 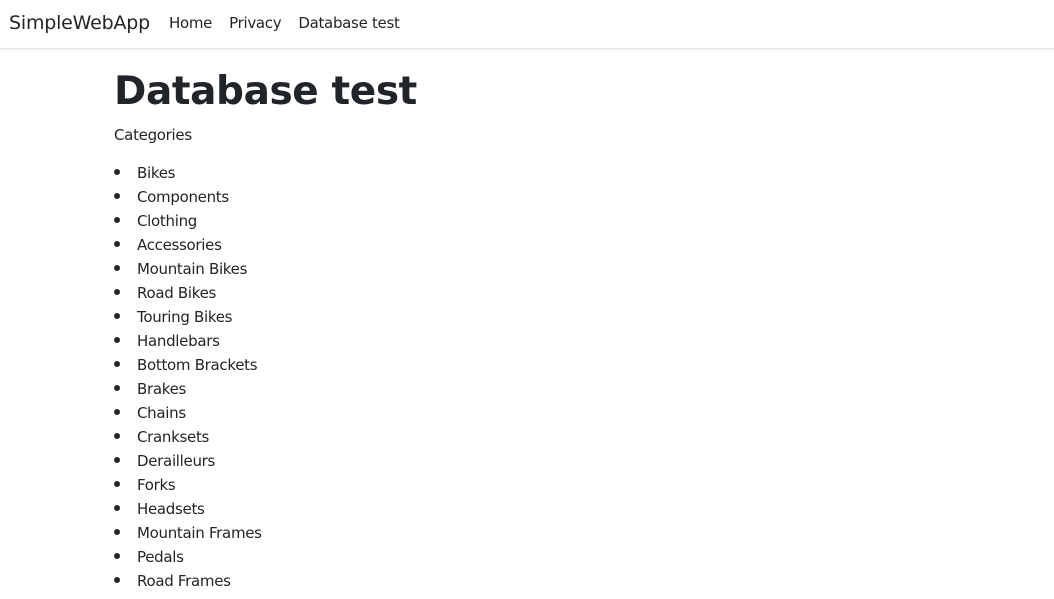 I want to click on category-label: Touring Bikes, so click(x=185, y=317).